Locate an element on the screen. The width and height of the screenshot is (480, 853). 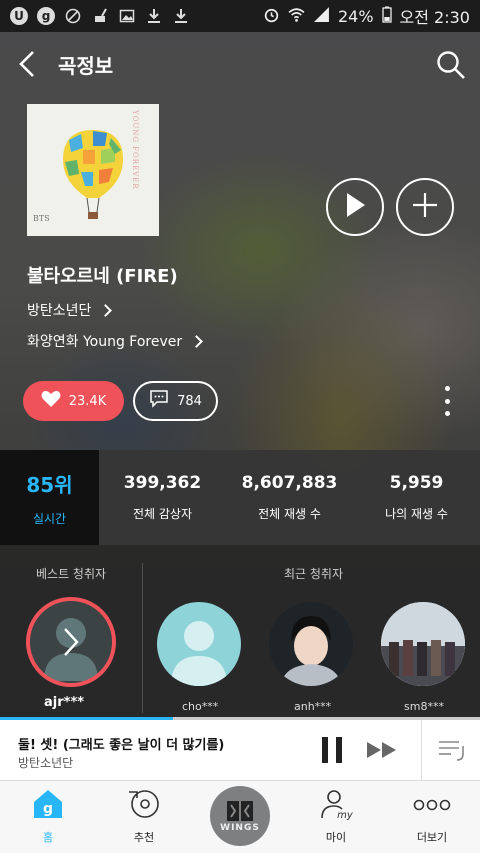
comment-button: 784 is located at coordinates (175, 401).